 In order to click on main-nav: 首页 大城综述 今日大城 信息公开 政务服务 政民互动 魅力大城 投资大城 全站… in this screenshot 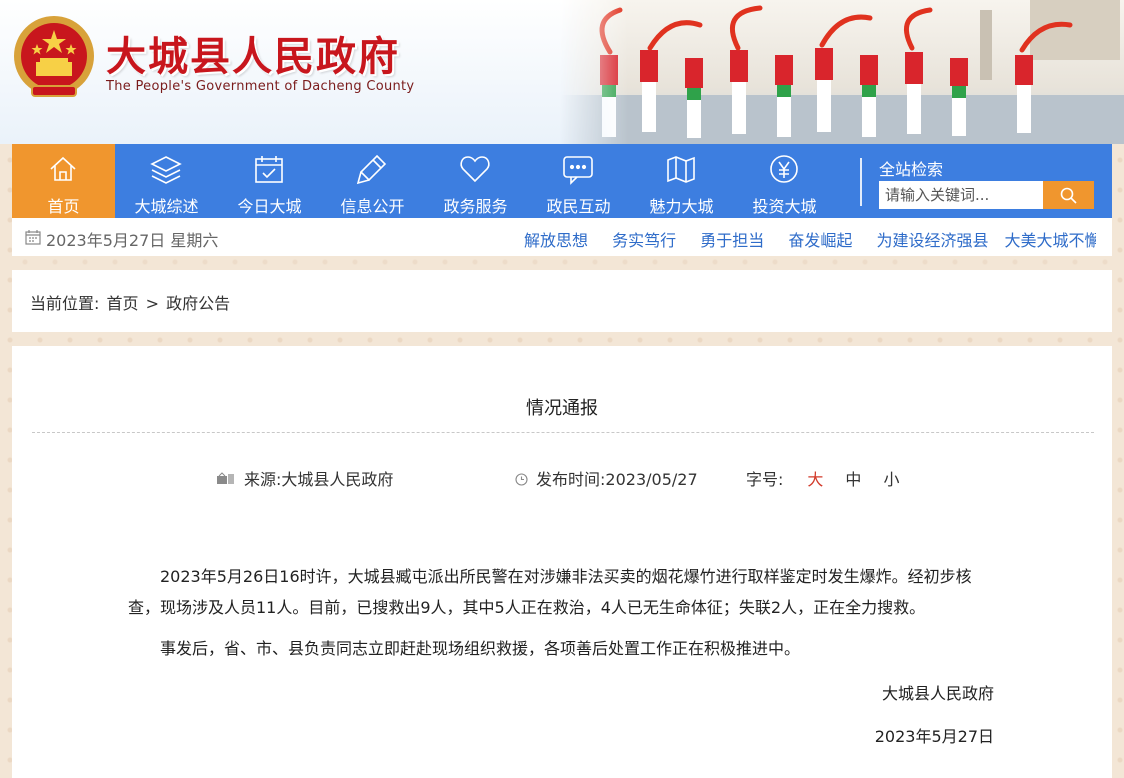, I will do `click(562, 181)`.